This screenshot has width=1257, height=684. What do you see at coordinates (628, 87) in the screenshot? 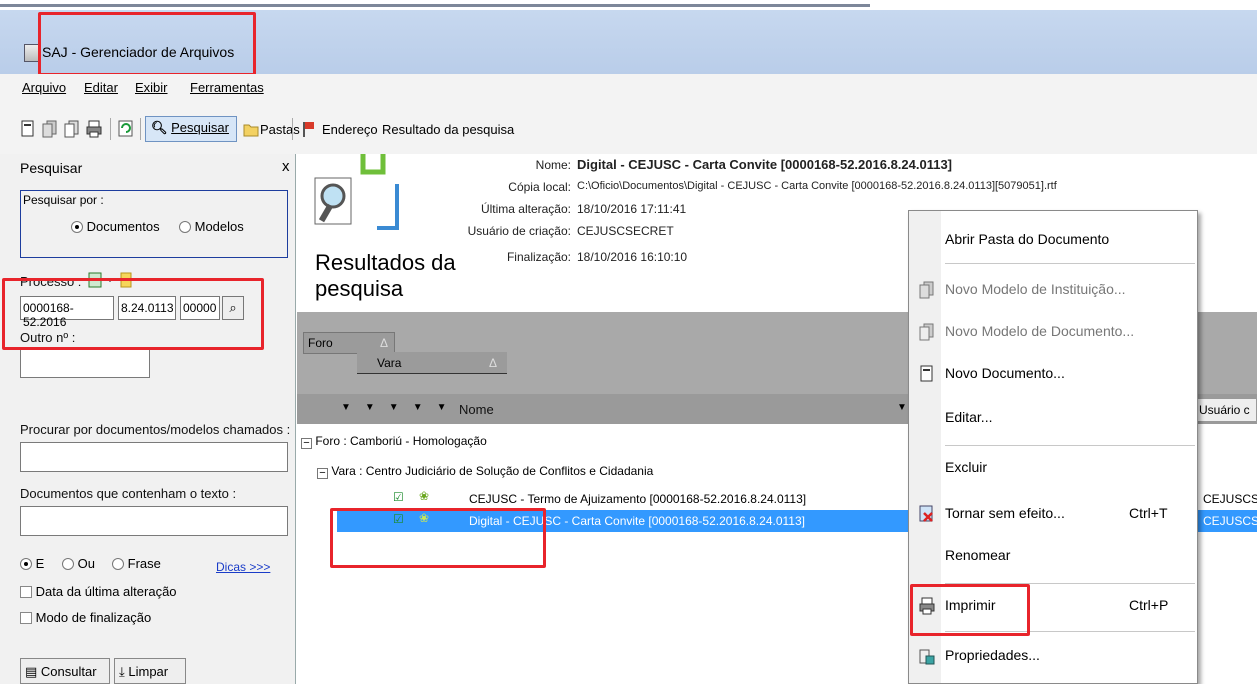
I see `menu-bar: Arquivo Editar Exibir Ferramentas` at bounding box center [628, 87].